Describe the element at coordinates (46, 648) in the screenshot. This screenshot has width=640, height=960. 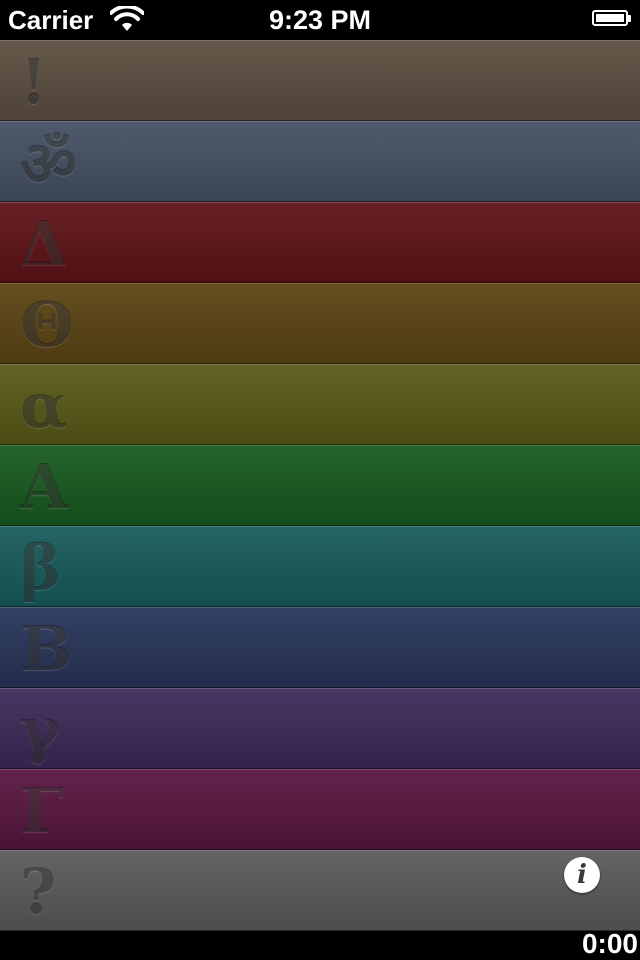
I see `row-symbol: B` at that location.